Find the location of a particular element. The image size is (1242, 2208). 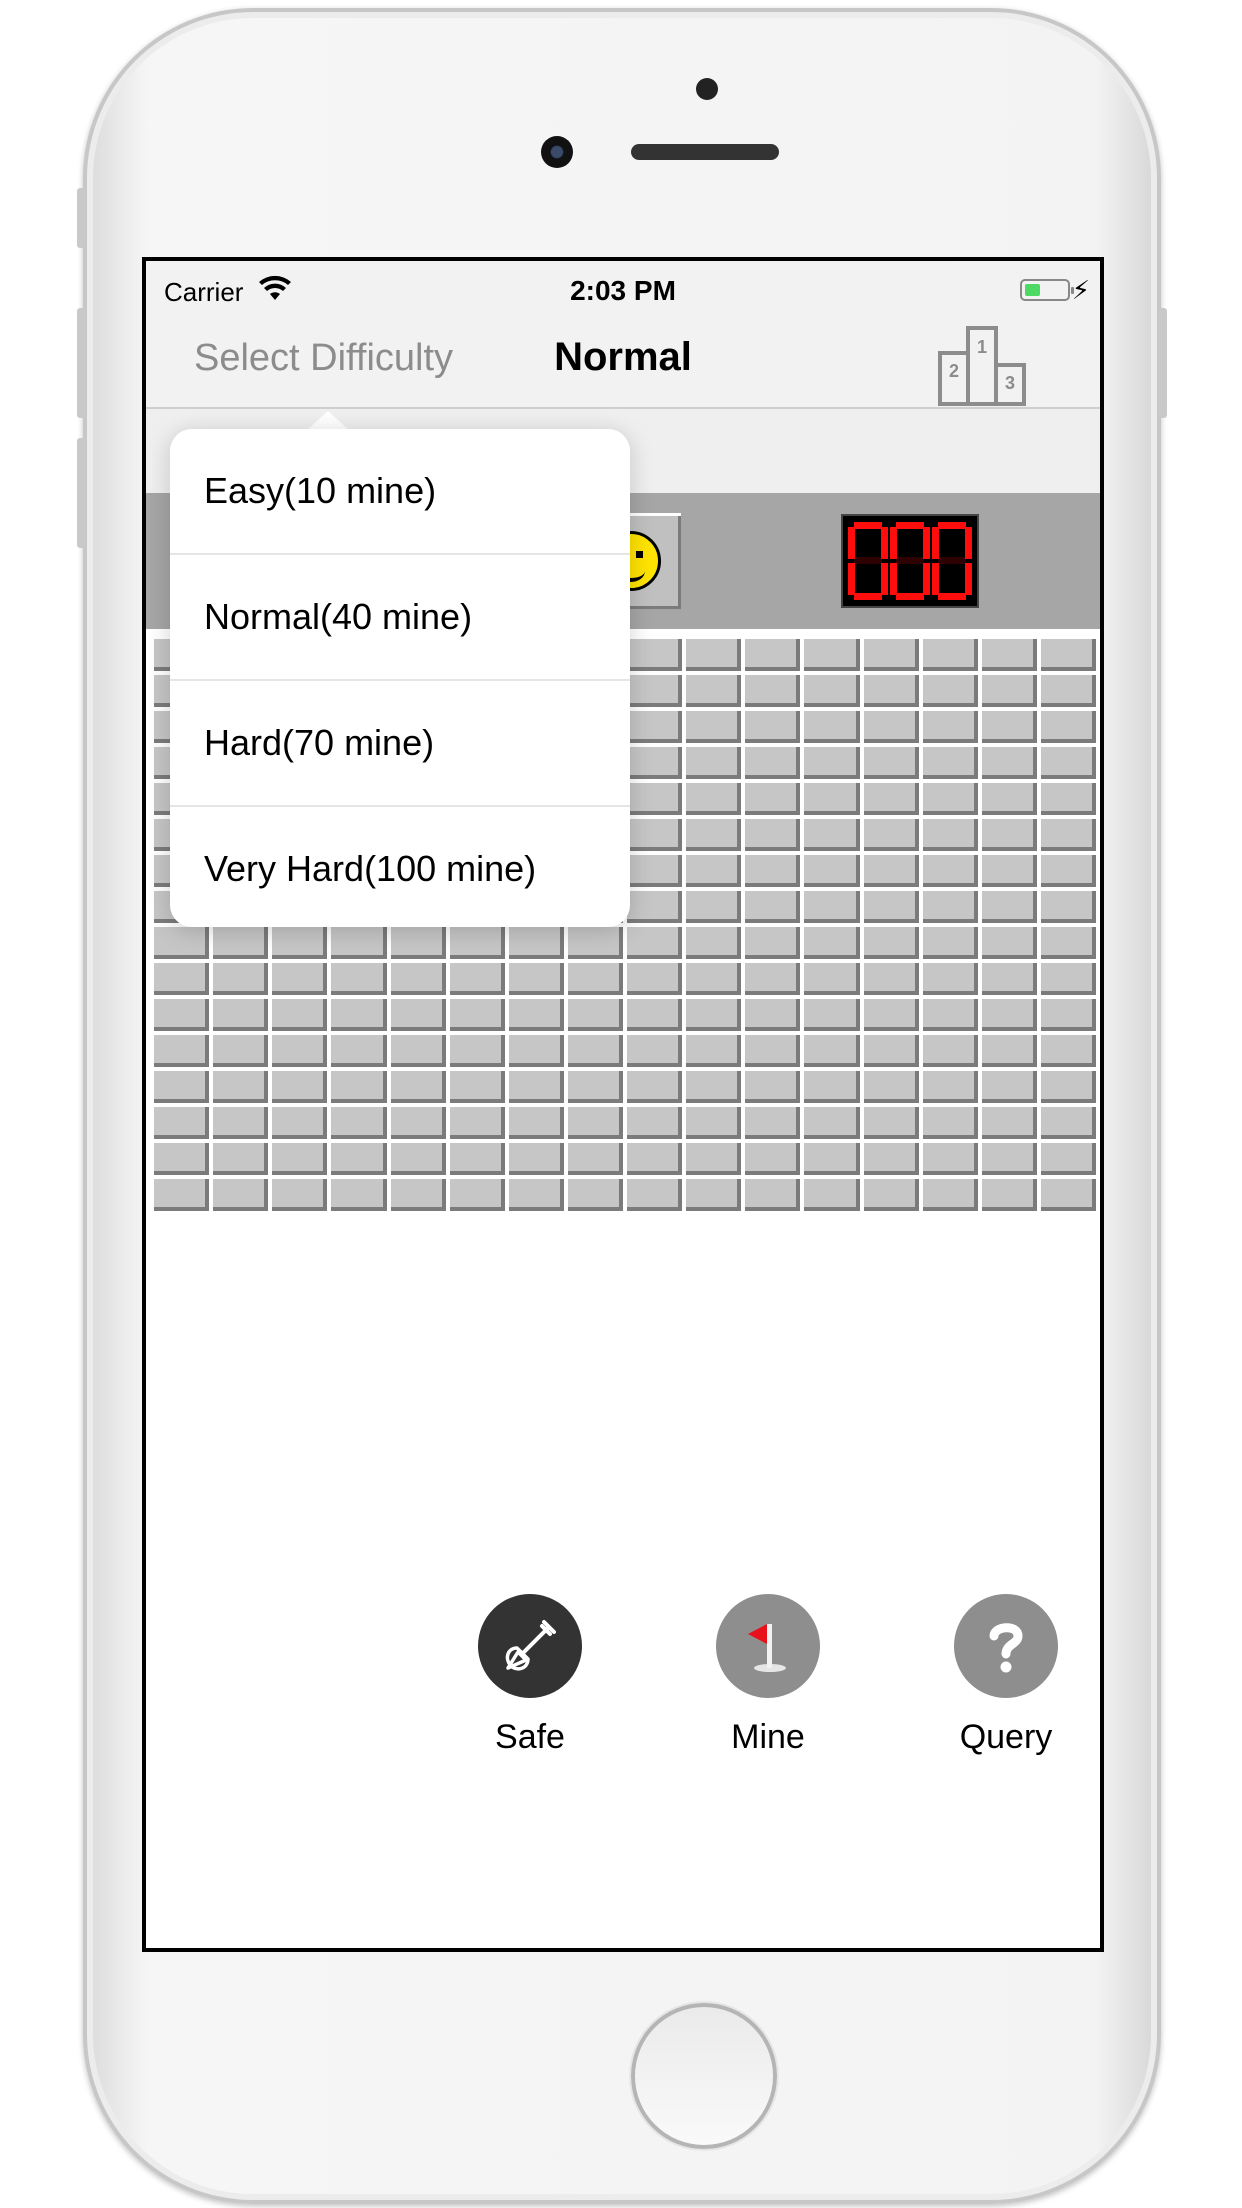

home-button is located at coordinates (704, 2076).